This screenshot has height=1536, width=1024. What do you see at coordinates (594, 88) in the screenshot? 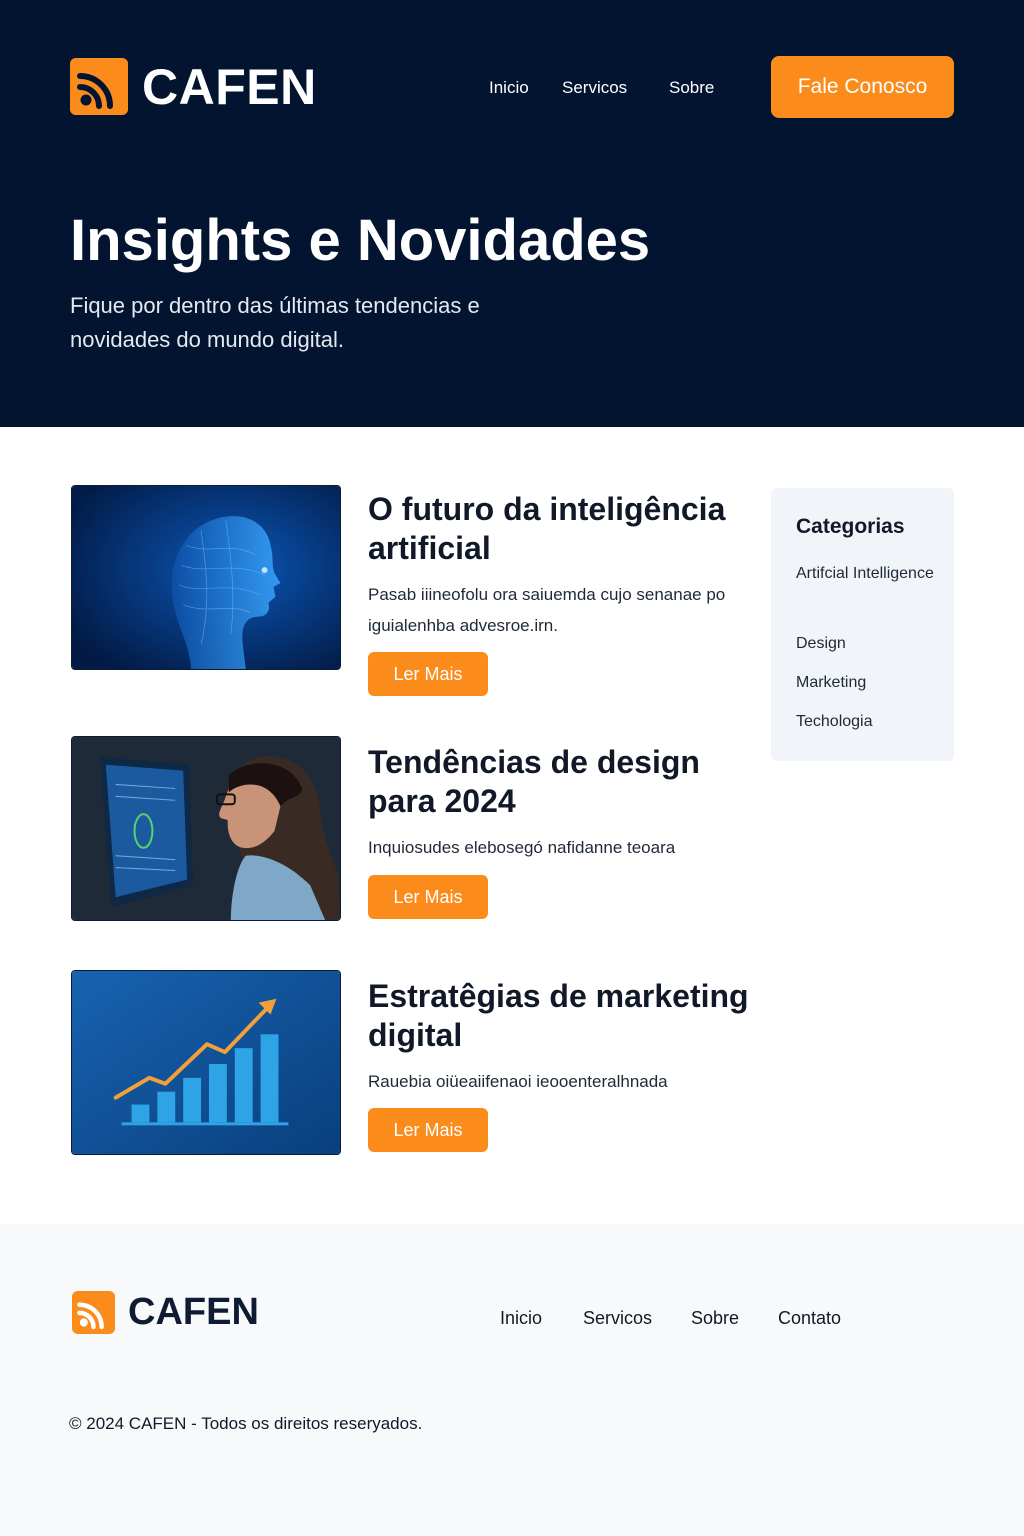
I see `nav-item-servicos: Servicos` at bounding box center [594, 88].